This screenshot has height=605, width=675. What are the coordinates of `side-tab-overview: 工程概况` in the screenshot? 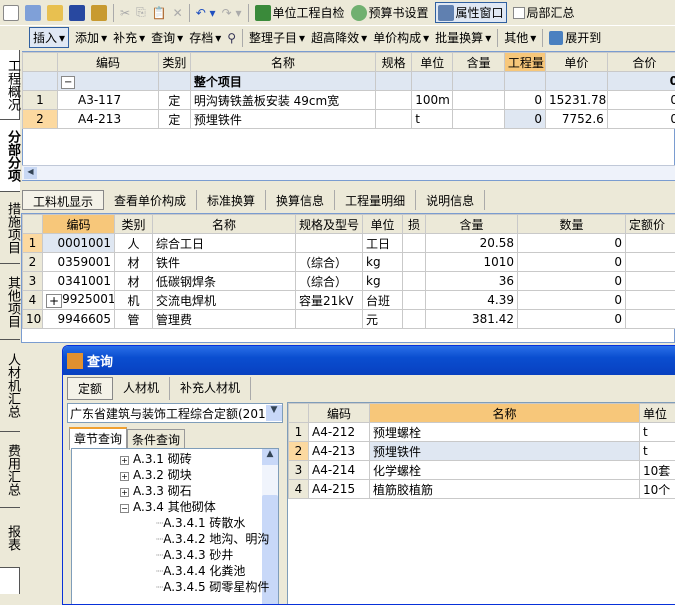 It's located at (10, 85).